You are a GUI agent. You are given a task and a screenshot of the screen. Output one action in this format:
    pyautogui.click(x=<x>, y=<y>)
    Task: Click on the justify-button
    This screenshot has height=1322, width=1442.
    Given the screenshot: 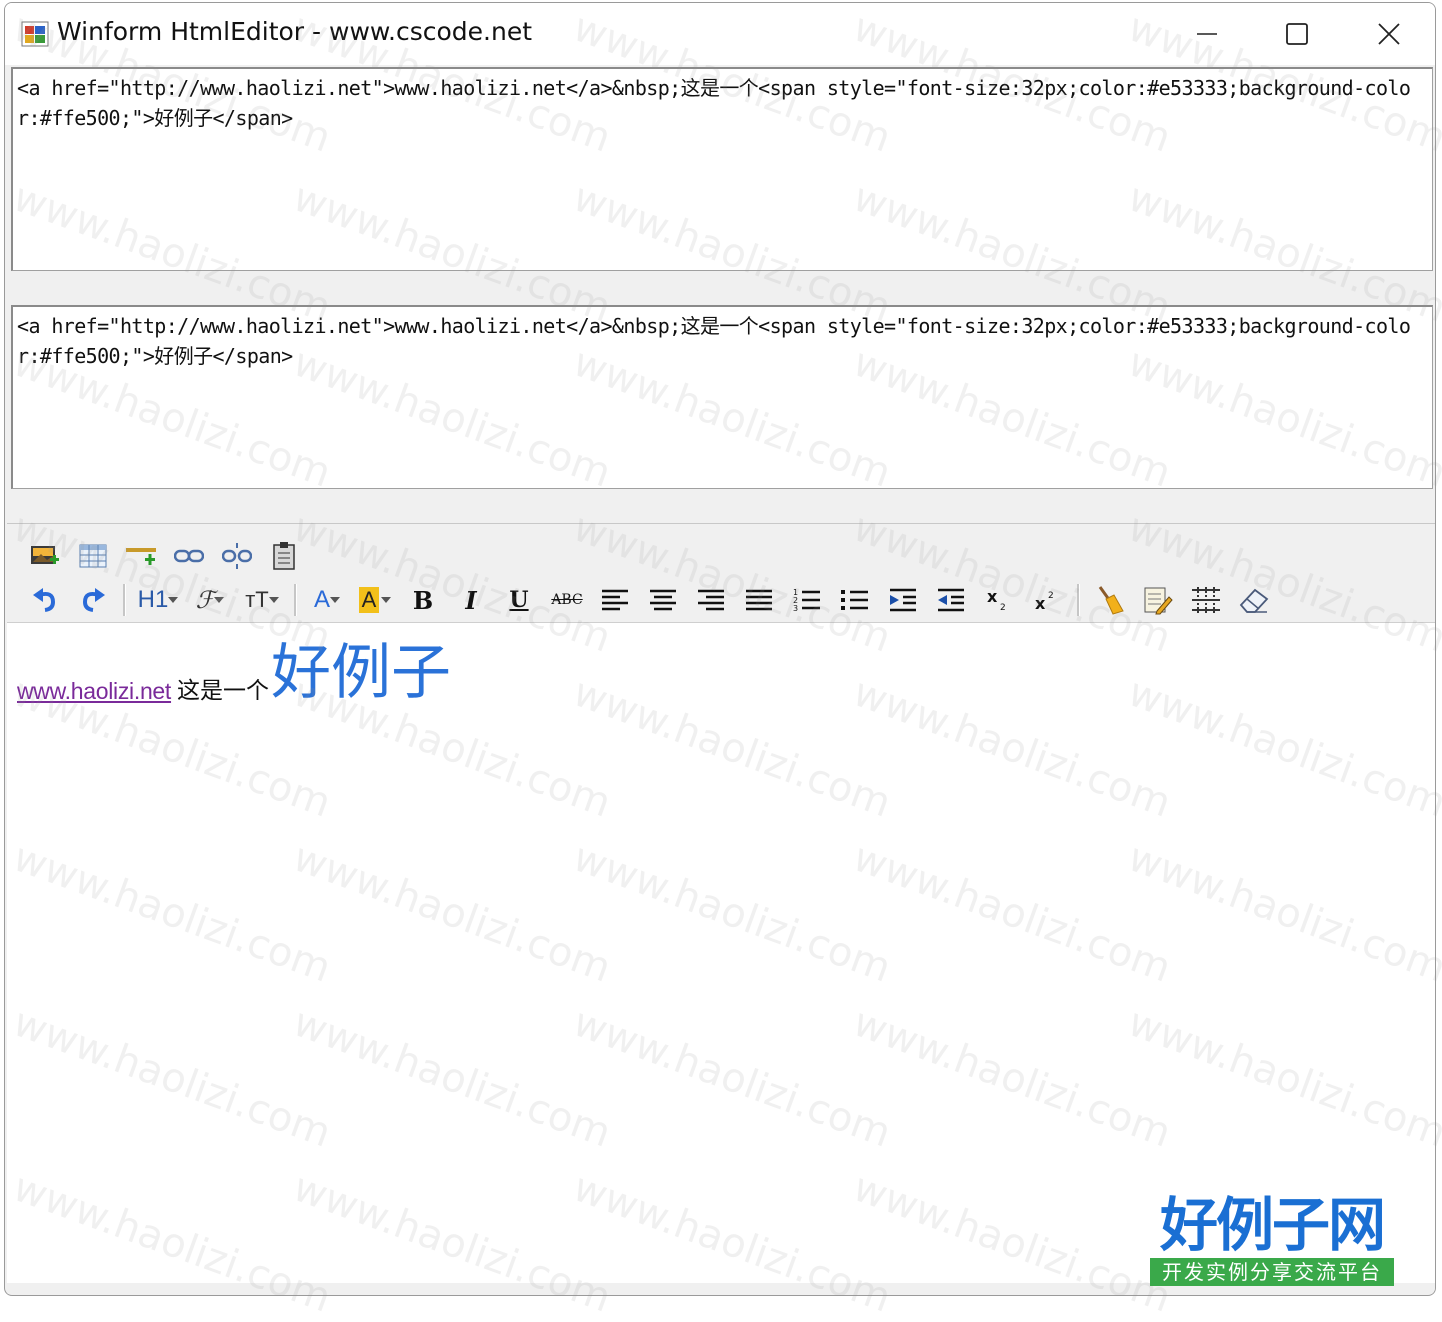 What is the action you would take?
    pyautogui.click(x=759, y=600)
    